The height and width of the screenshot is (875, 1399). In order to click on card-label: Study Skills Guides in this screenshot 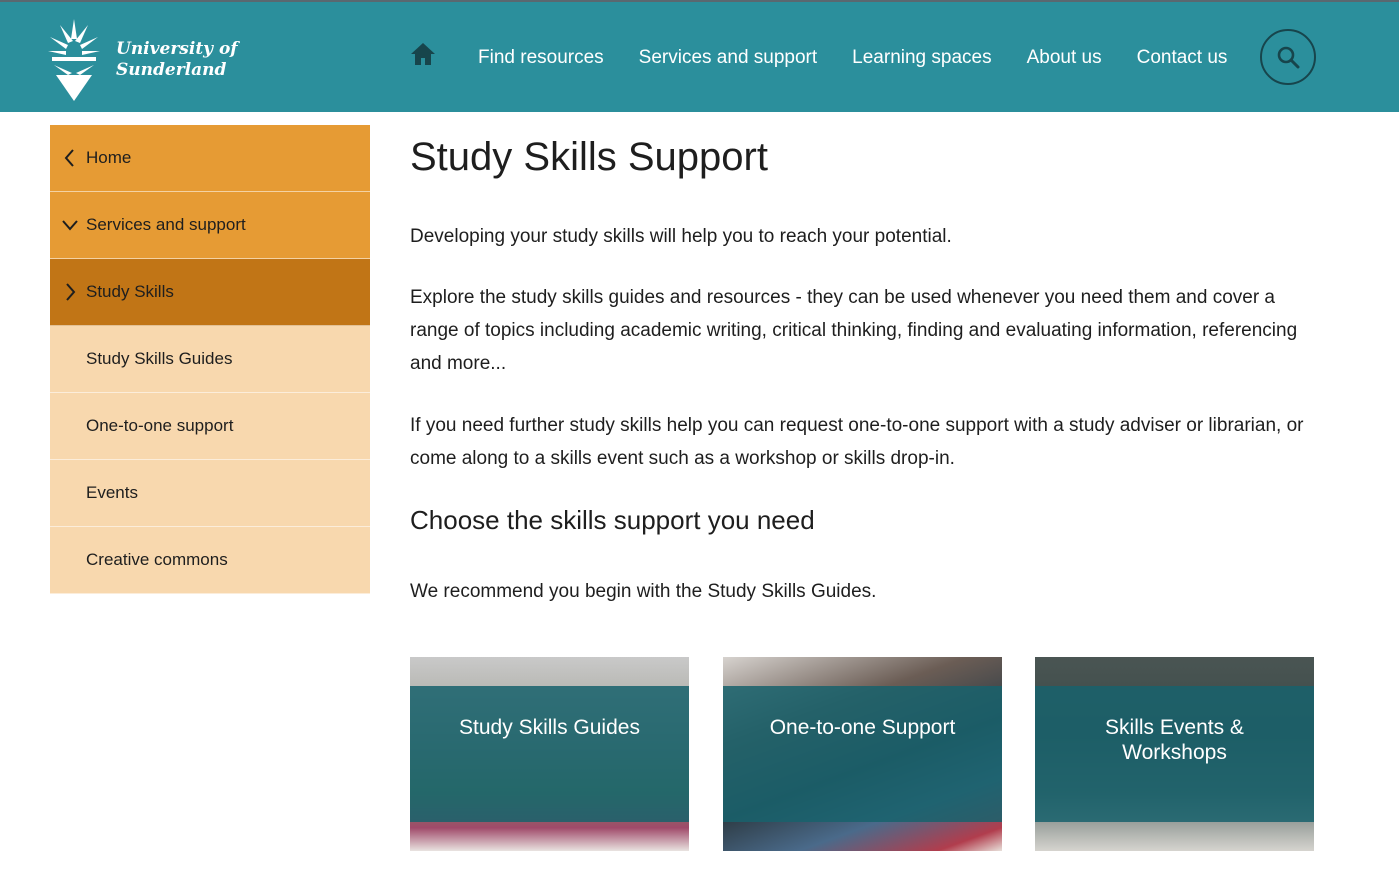, I will do `click(549, 727)`.